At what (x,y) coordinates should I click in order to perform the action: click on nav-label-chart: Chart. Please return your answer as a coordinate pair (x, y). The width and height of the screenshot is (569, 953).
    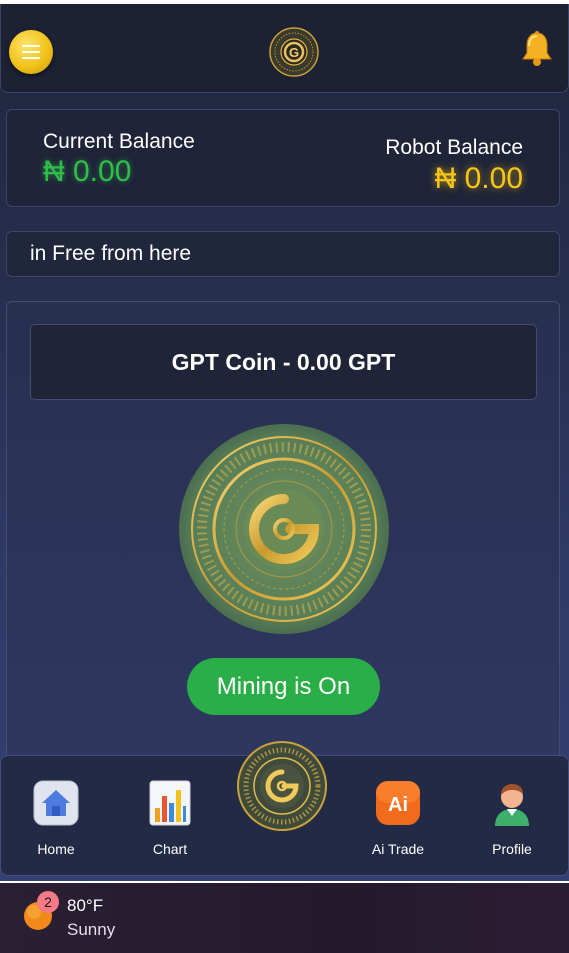
    Looking at the image, I should click on (170, 849).